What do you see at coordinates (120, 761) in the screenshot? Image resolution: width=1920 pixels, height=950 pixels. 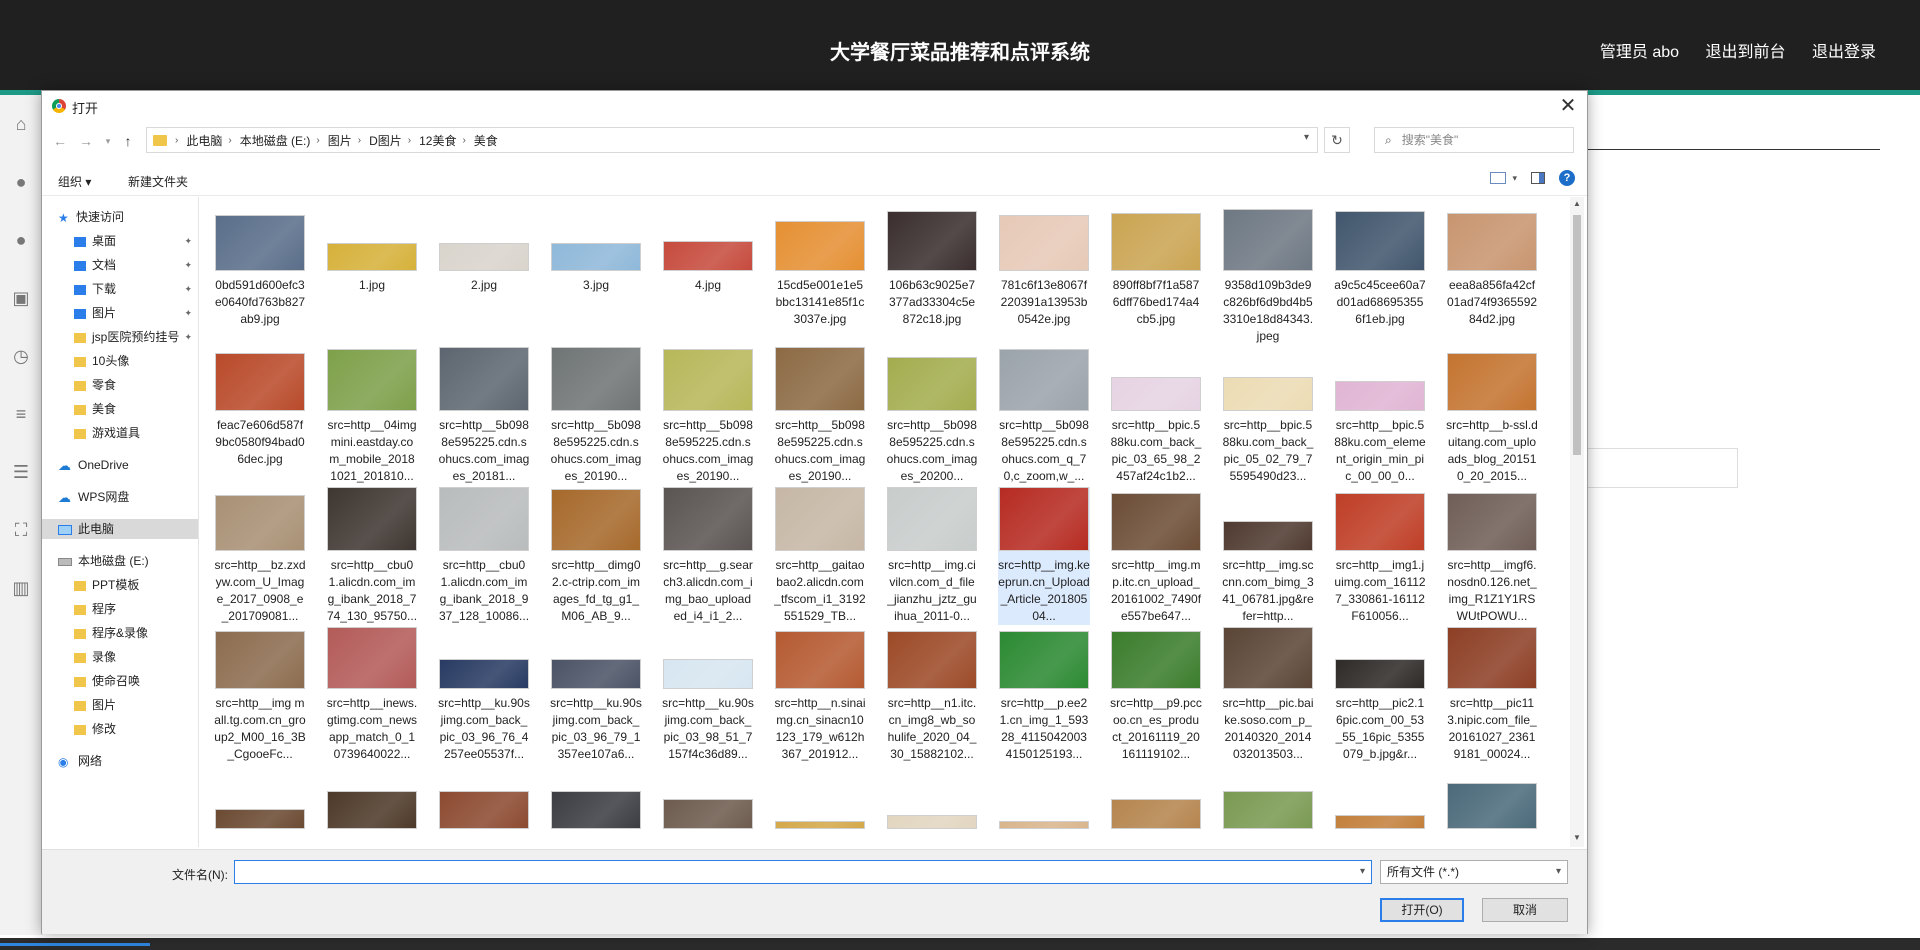 I see `nav-item: ◉ 网络` at bounding box center [120, 761].